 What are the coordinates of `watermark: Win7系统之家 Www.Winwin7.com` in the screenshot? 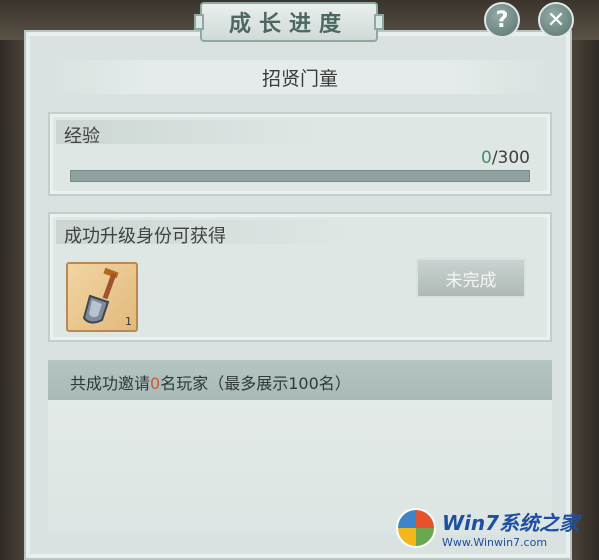 It's located at (496, 528).